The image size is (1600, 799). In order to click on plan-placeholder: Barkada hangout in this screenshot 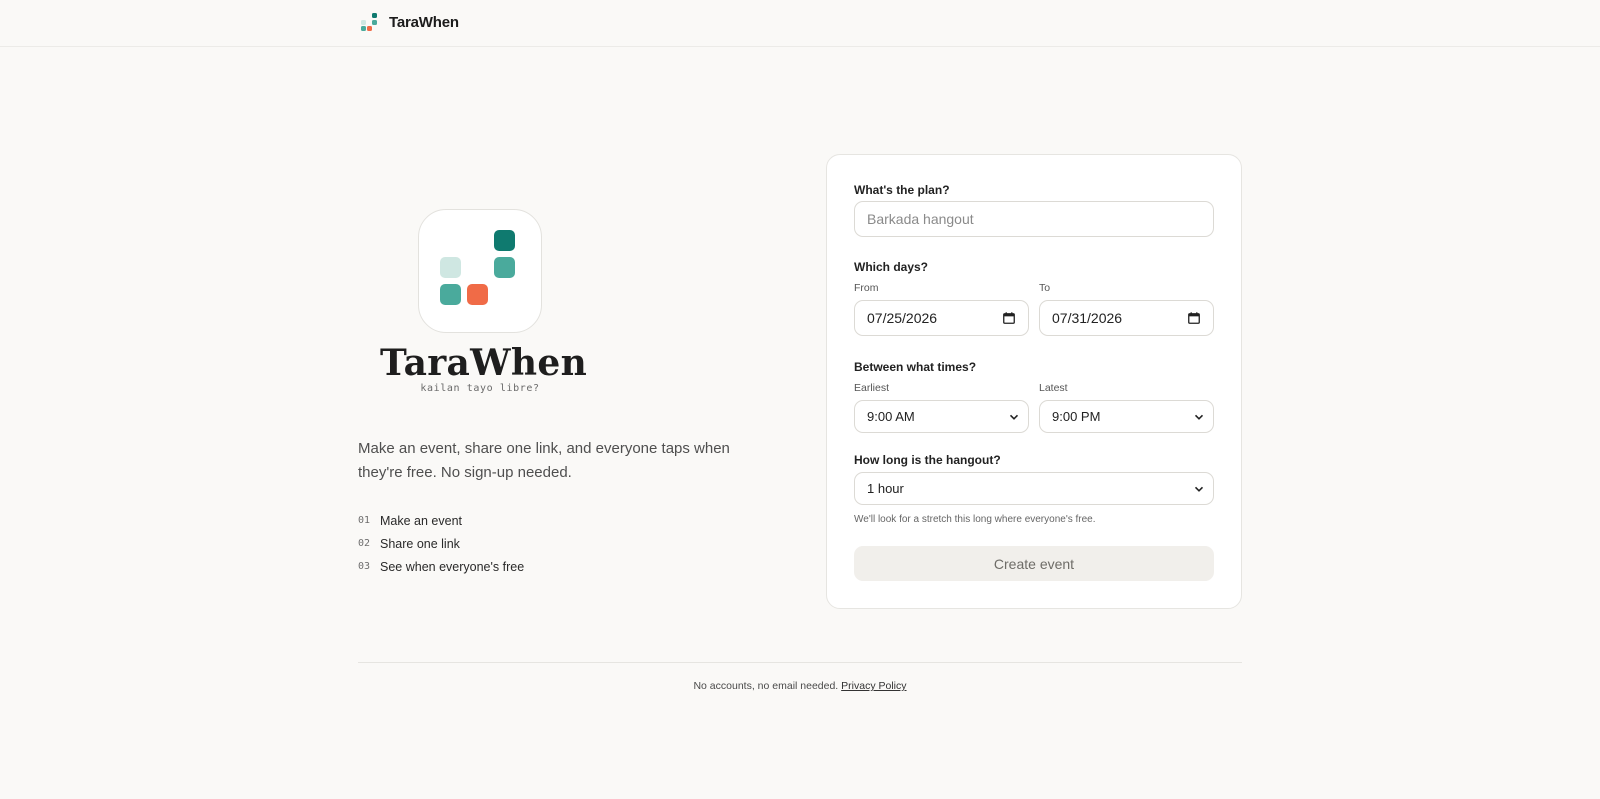, I will do `click(920, 219)`.